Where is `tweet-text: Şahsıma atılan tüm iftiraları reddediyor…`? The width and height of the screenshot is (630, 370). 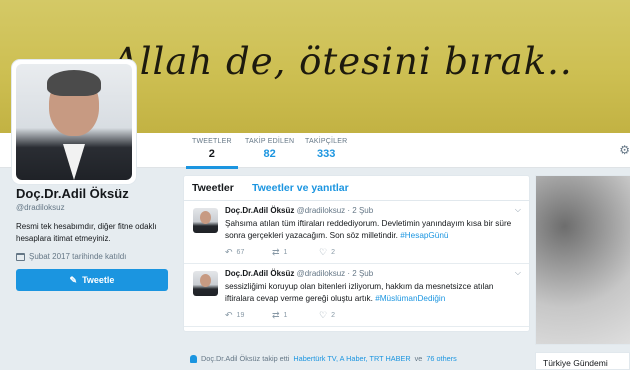 tweet-text: Şahsıma atılan tüm iftiraları reddediyor… is located at coordinates (373, 229).